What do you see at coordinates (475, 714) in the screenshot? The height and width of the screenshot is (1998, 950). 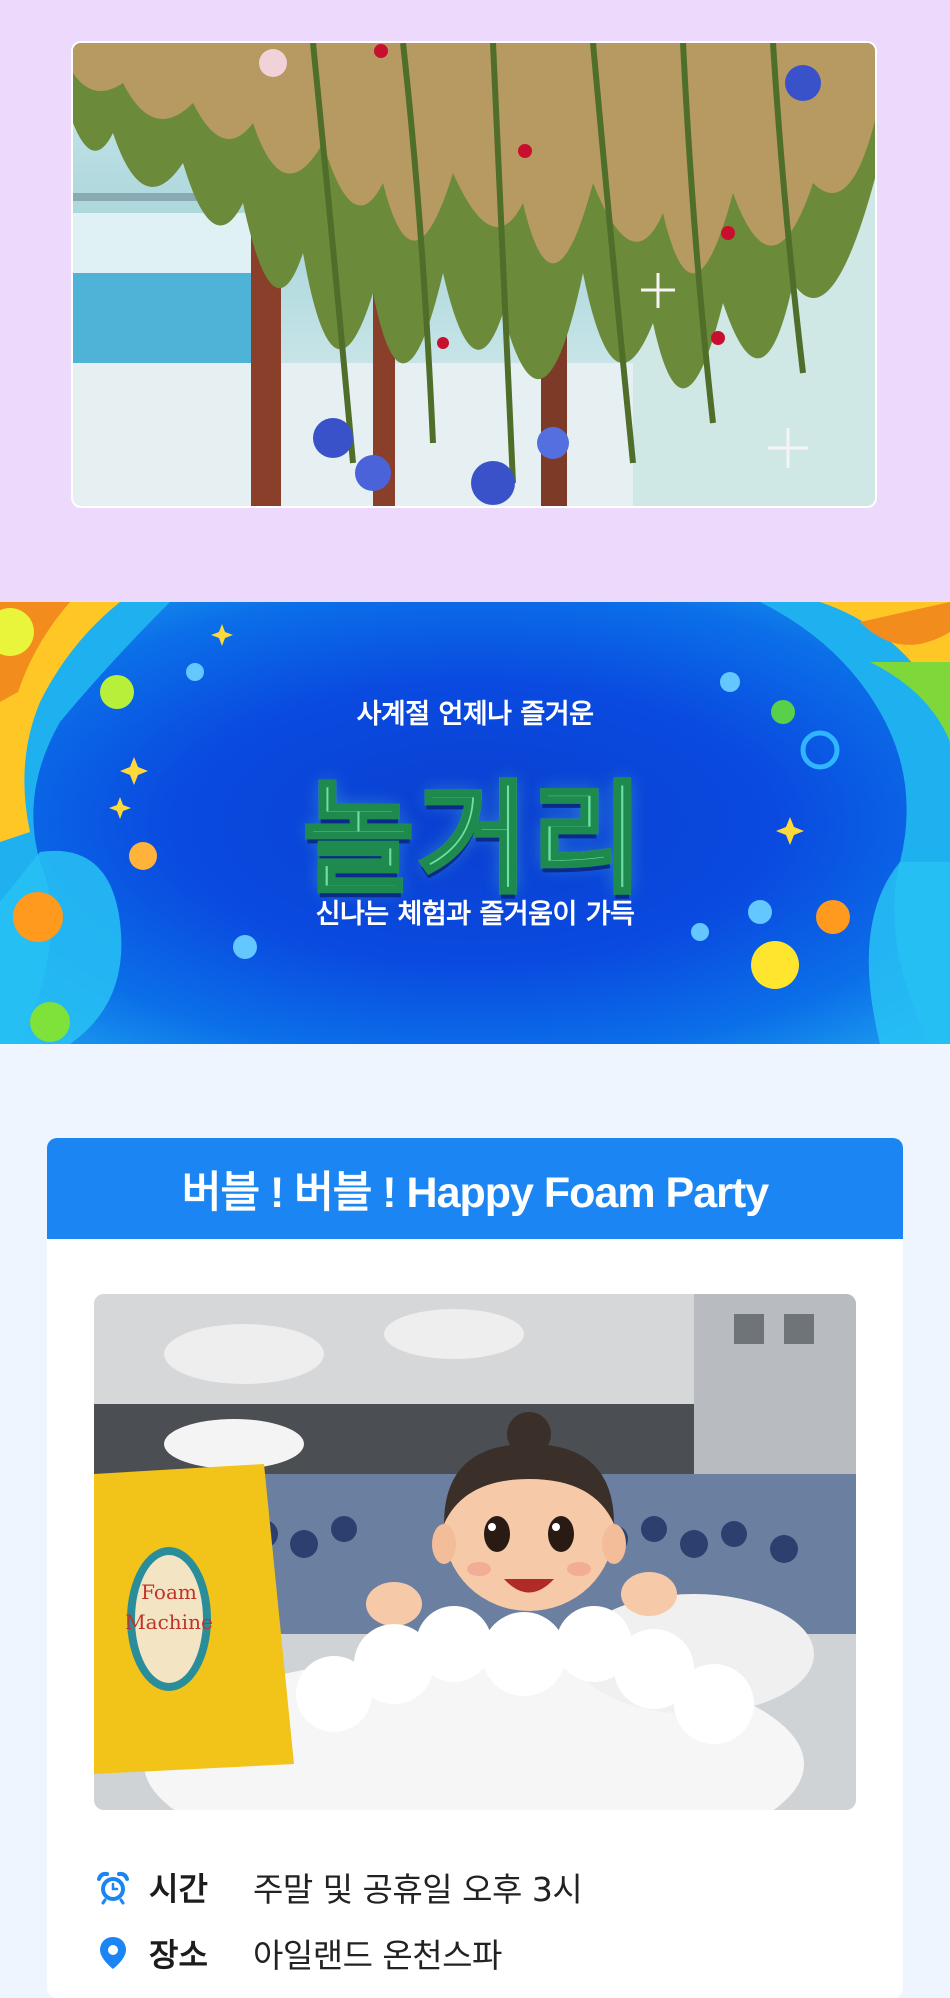 I see `banner-kicker-text: 사계절 언제나 즐거운` at bounding box center [475, 714].